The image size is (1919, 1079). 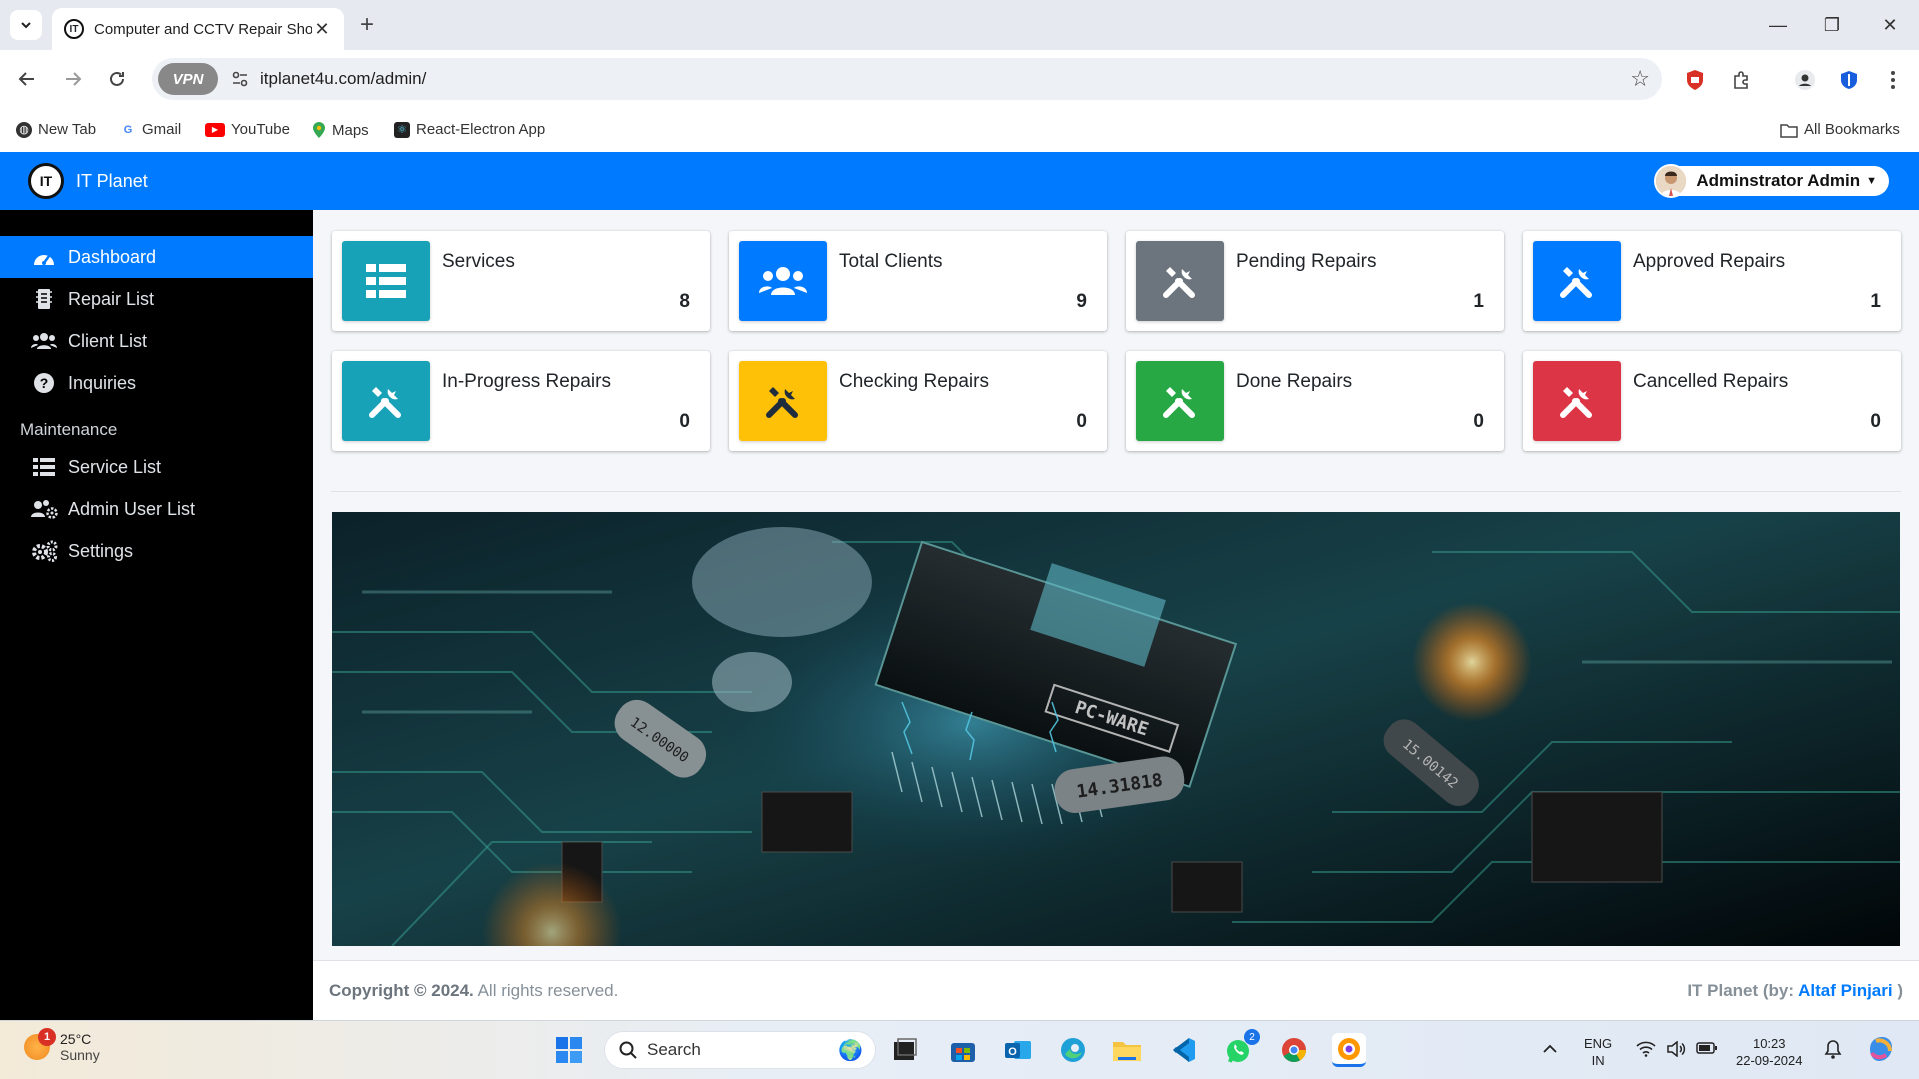 I want to click on vpn-badge: VPN, so click(x=188, y=79).